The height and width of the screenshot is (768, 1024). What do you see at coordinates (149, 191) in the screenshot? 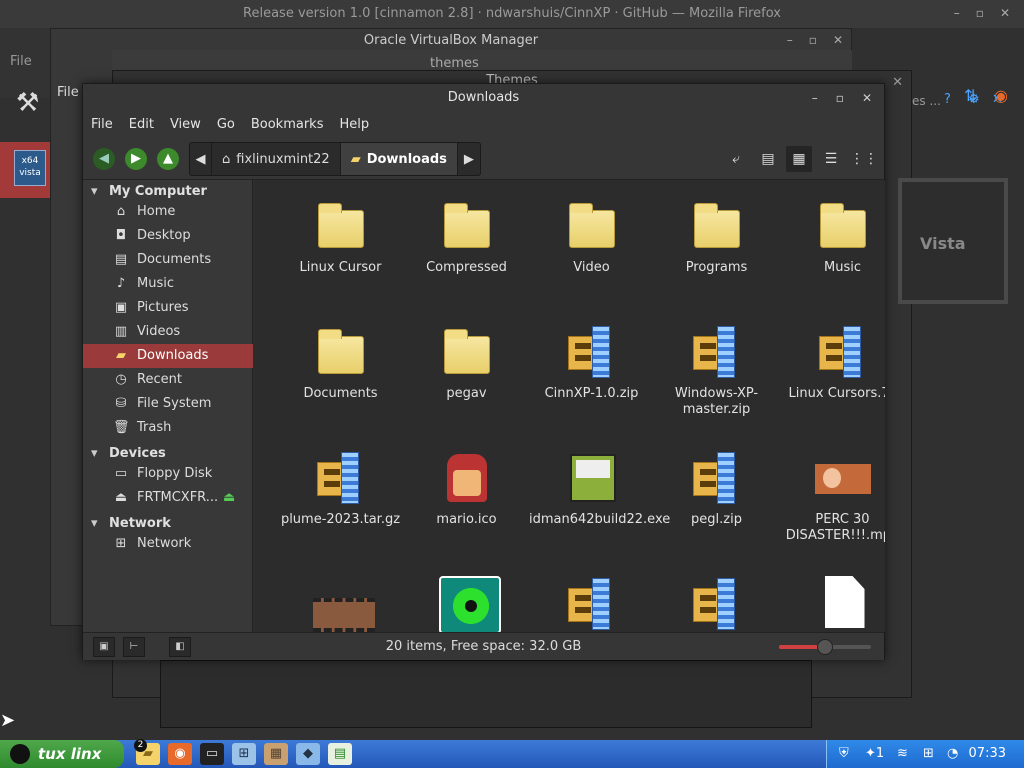
I see `sidebar-section-my-computer: My Computer` at bounding box center [149, 191].